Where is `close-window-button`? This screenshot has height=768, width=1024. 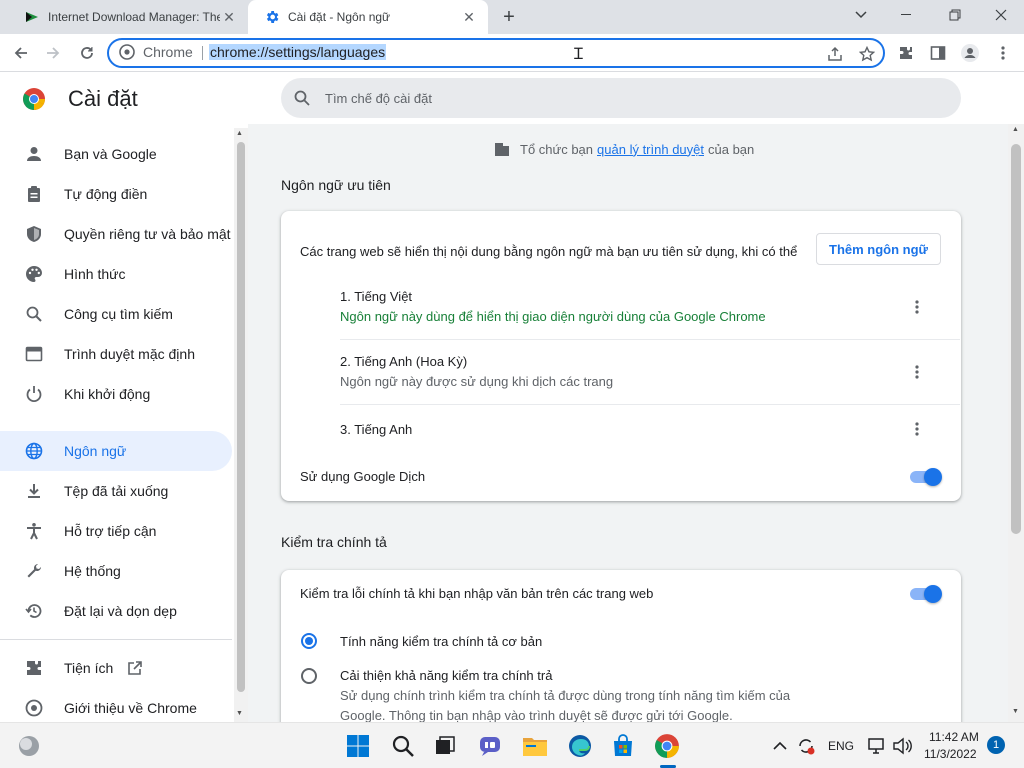
close-window-button is located at coordinates (1001, 15).